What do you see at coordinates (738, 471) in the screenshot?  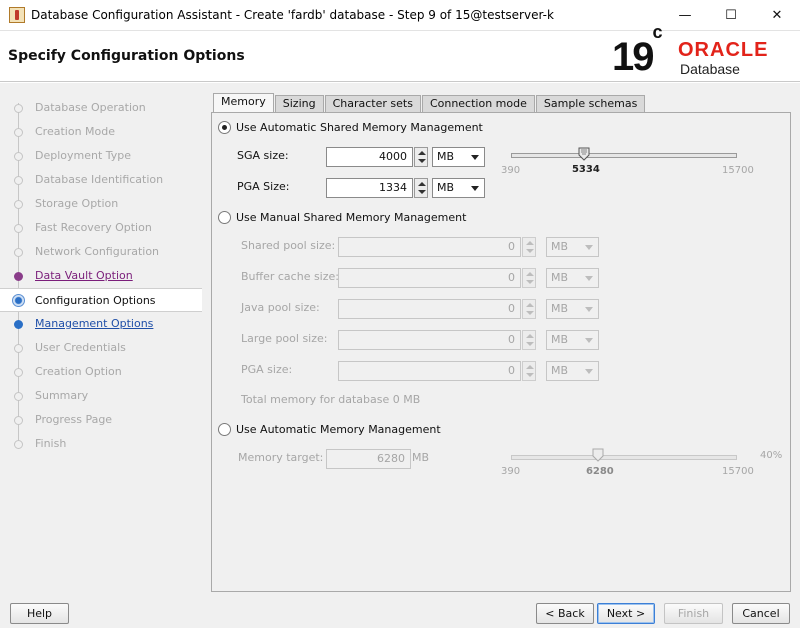 I see `amm-slider-max: 15700` at bounding box center [738, 471].